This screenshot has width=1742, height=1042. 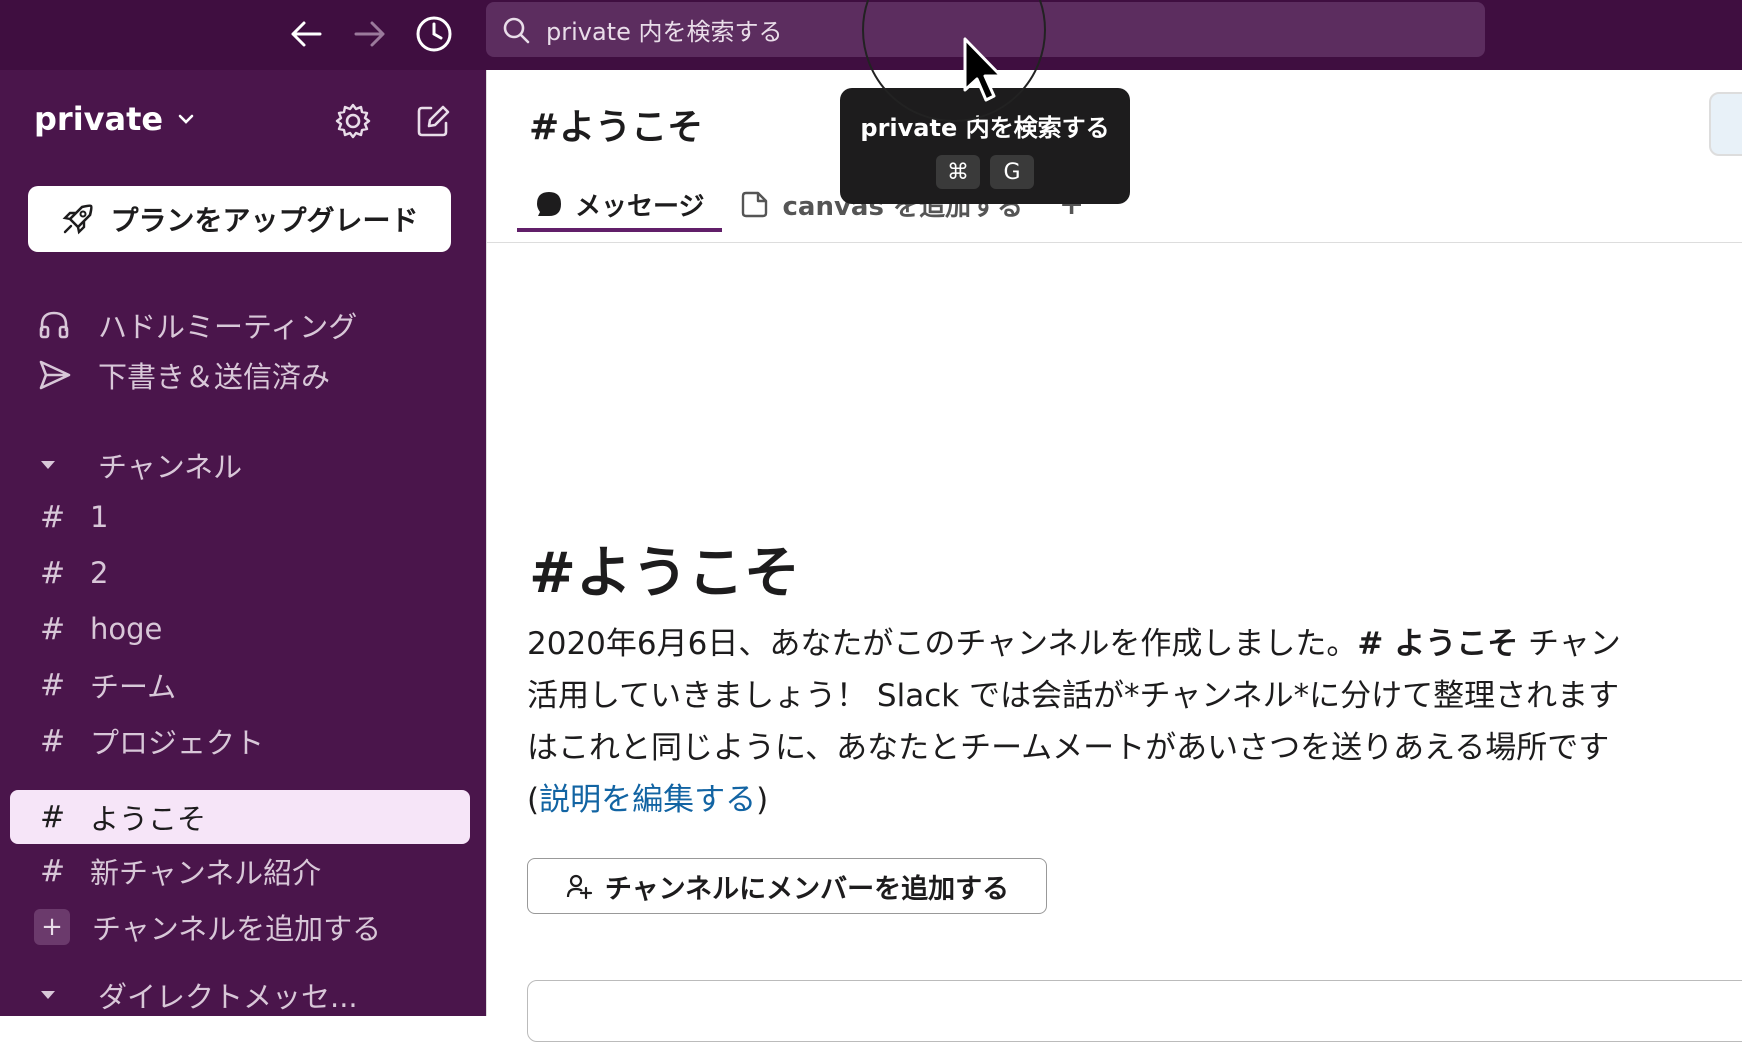 What do you see at coordinates (99, 573) in the screenshot?
I see `channel-name: 2` at bounding box center [99, 573].